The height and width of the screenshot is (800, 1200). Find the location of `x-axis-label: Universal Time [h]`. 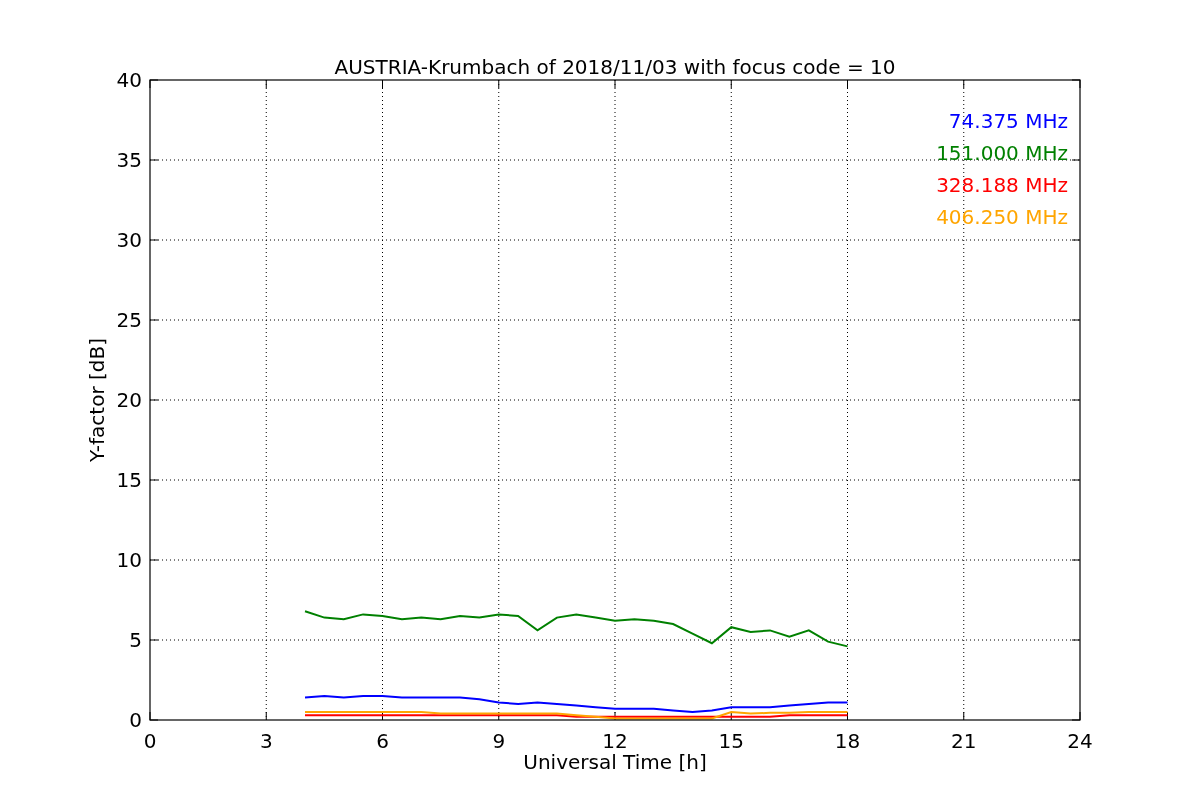

x-axis-label: Universal Time [h] is located at coordinates (615, 762).